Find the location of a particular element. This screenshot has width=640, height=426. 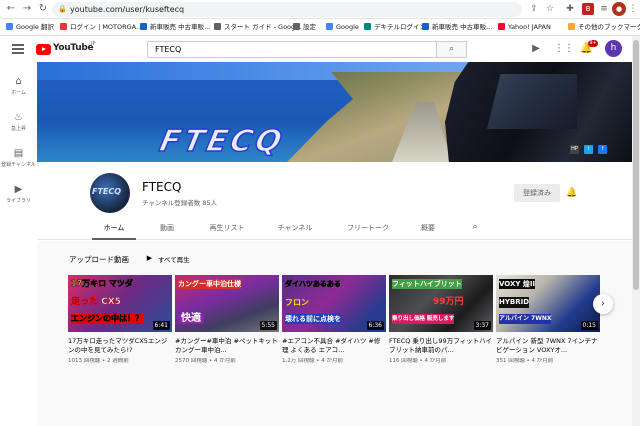

carousel-next-button: › is located at coordinates (603, 304).